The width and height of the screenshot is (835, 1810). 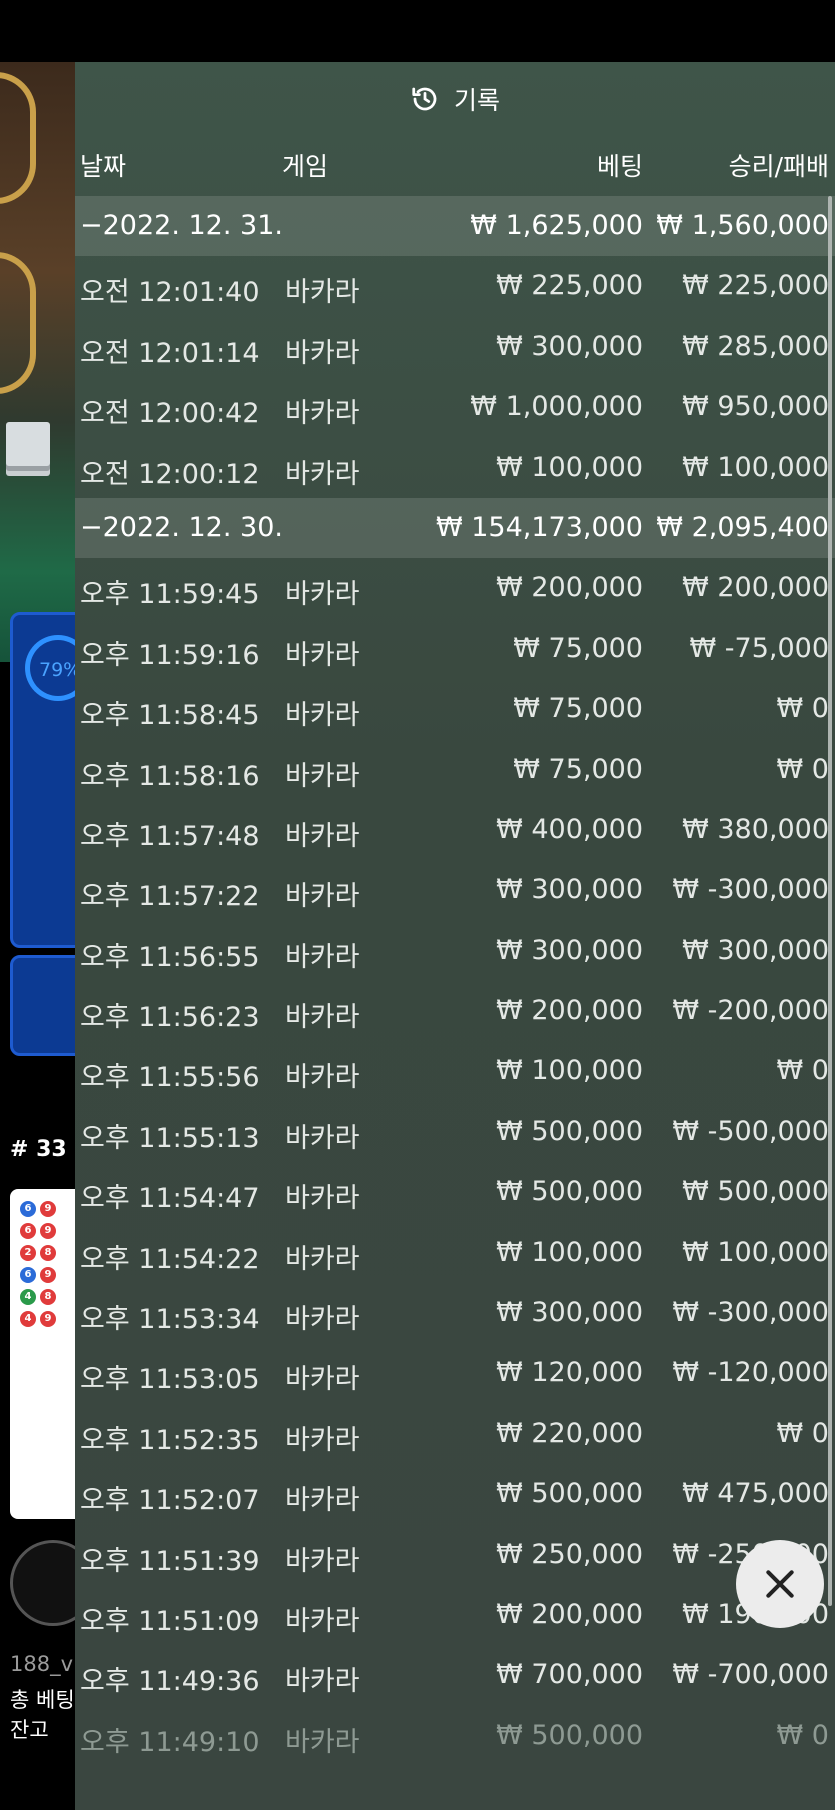 What do you see at coordinates (305, 166) in the screenshot?
I see `column-header-game: 게임` at bounding box center [305, 166].